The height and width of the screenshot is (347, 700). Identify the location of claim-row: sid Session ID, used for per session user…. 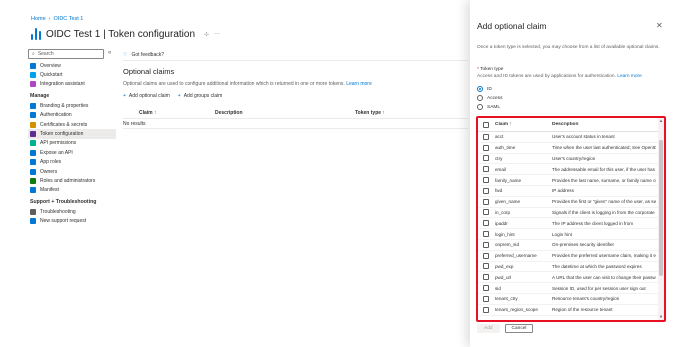
(568, 288).